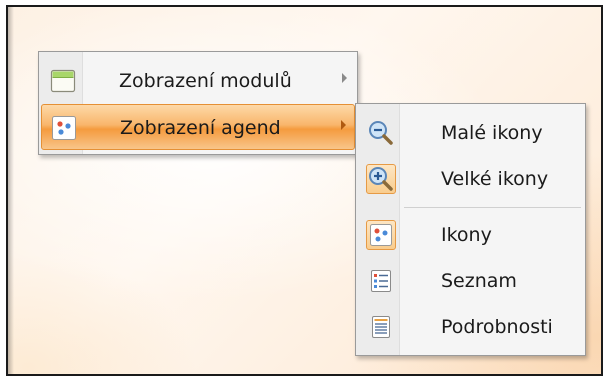  I want to click on menu-item-label: Zobrazení agend, so click(200, 128).